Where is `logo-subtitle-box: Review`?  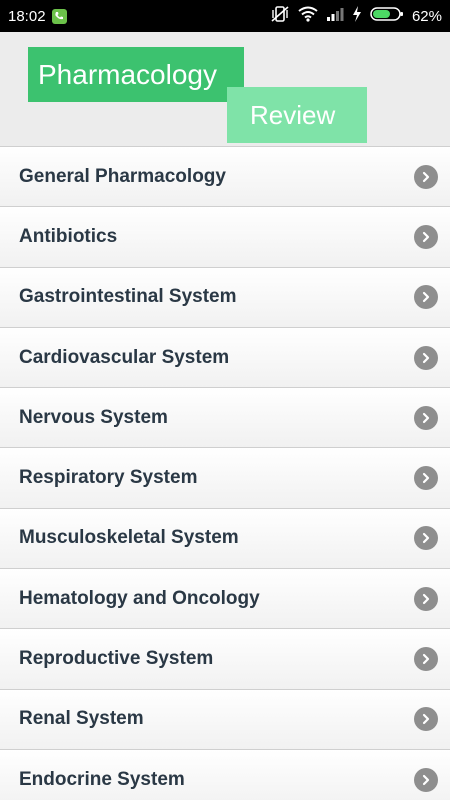 logo-subtitle-box: Review is located at coordinates (297, 115).